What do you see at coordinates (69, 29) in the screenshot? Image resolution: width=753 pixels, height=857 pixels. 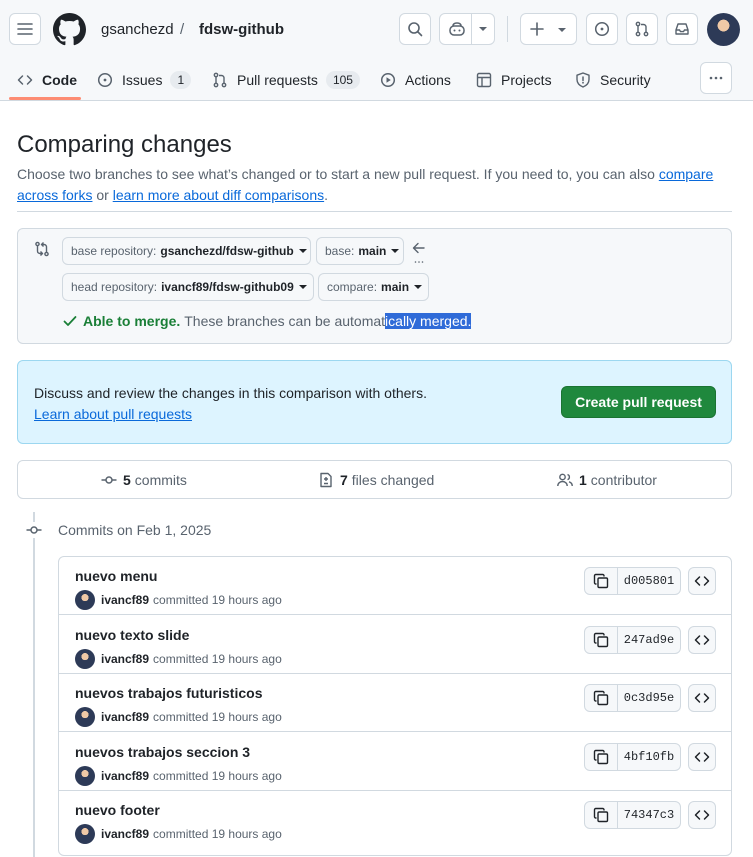 I see `github-logo-icon` at bounding box center [69, 29].